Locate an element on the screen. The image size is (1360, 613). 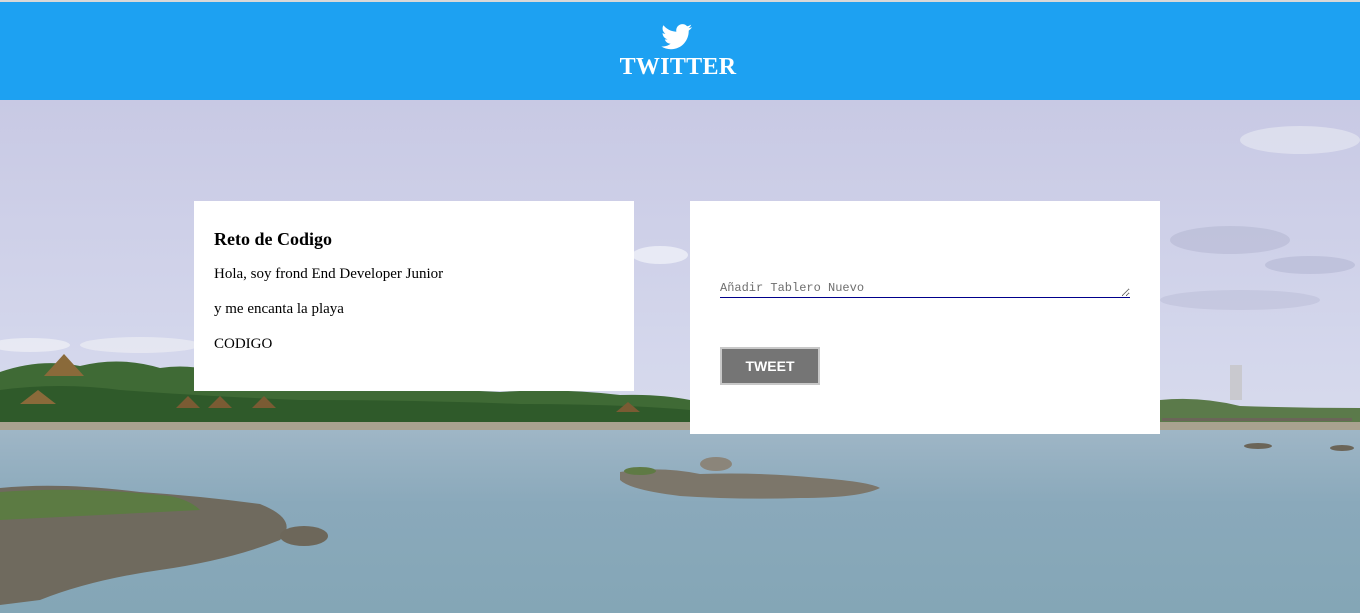
brand-title: TWITTER is located at coordinates (678, 67).